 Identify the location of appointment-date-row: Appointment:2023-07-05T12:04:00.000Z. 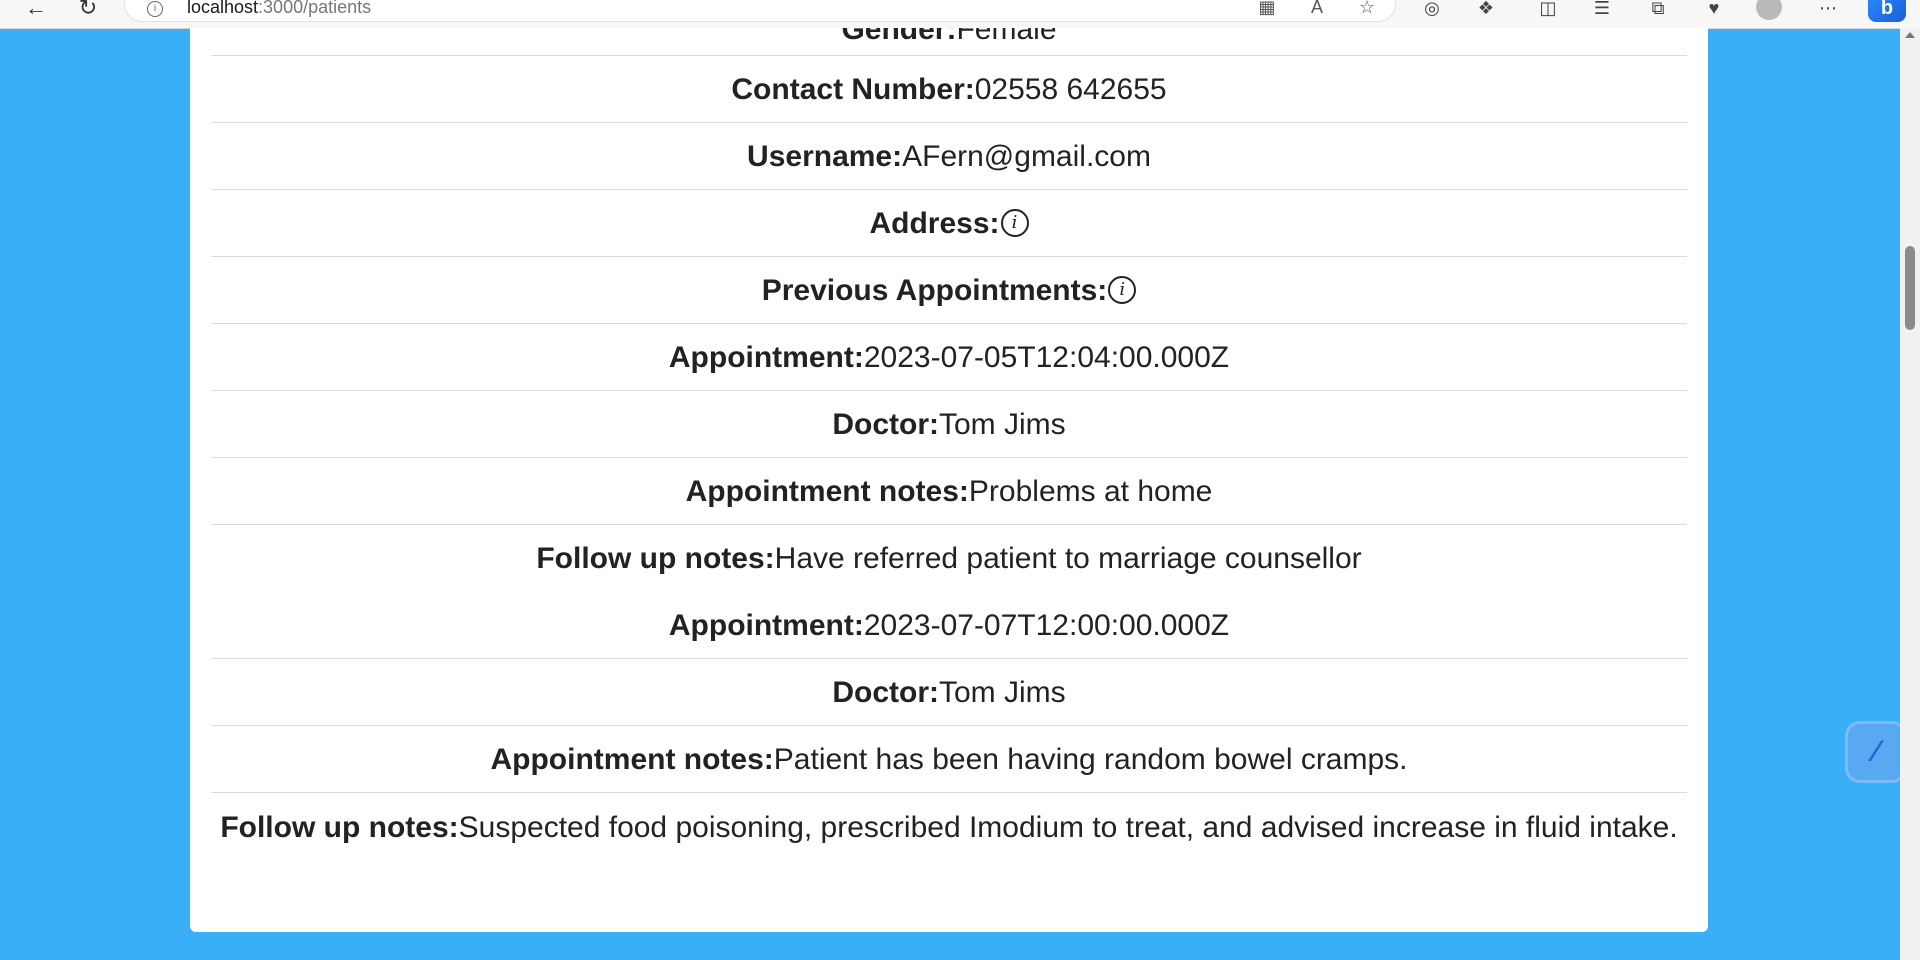
(949, 357).